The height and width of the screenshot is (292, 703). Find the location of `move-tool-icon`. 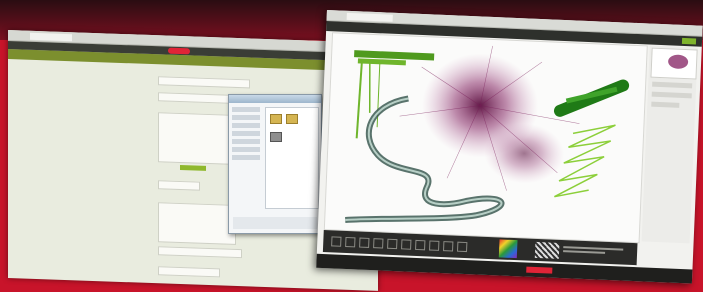

move-tool-icon is located at coordinates (448, 246).